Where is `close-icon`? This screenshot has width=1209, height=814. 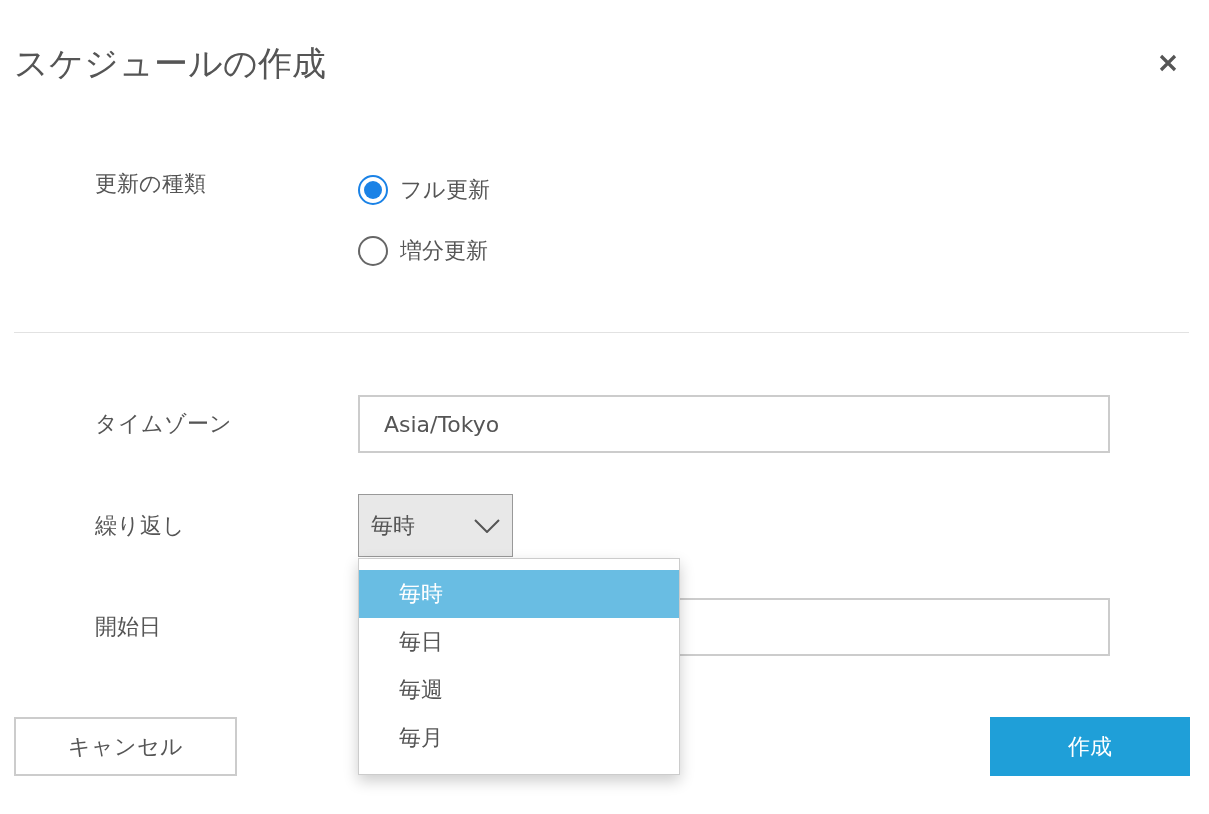 close-icon is located at coordinates (1168, 63).